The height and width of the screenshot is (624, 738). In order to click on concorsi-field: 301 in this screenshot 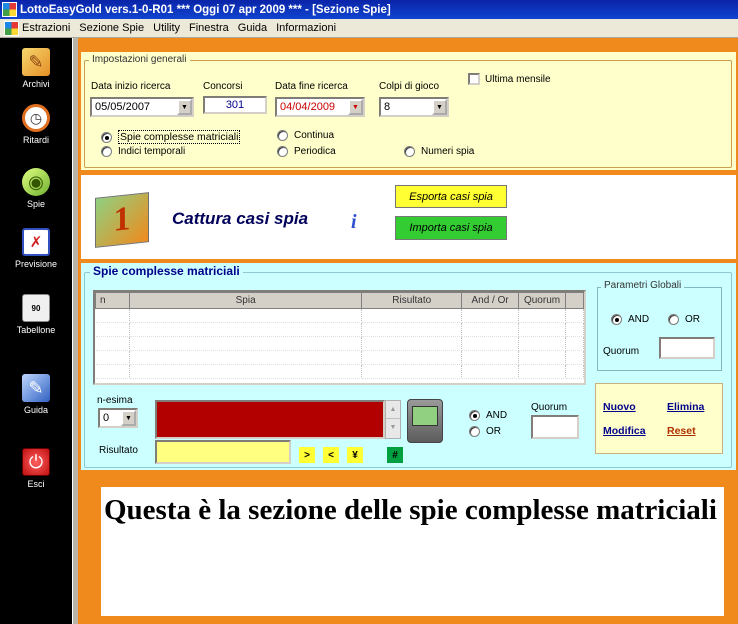, I will do `click(235, 105)`.